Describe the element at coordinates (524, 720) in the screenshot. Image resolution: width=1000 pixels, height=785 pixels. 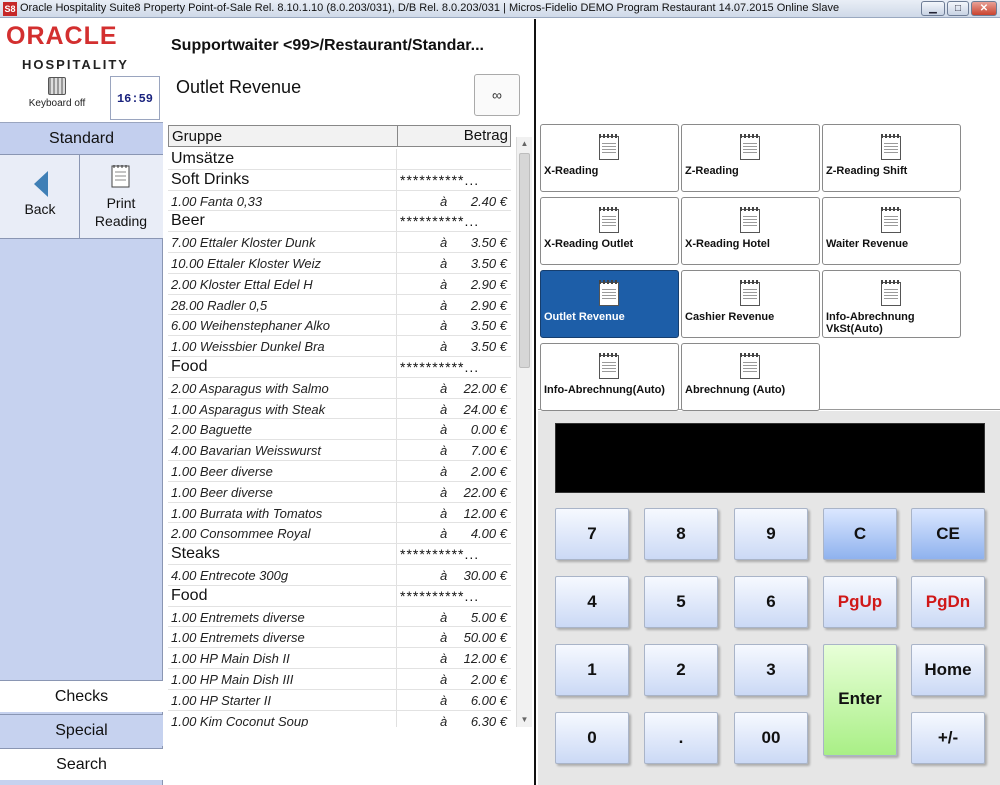
I see `scroll-down-icon: ▼` at that location.